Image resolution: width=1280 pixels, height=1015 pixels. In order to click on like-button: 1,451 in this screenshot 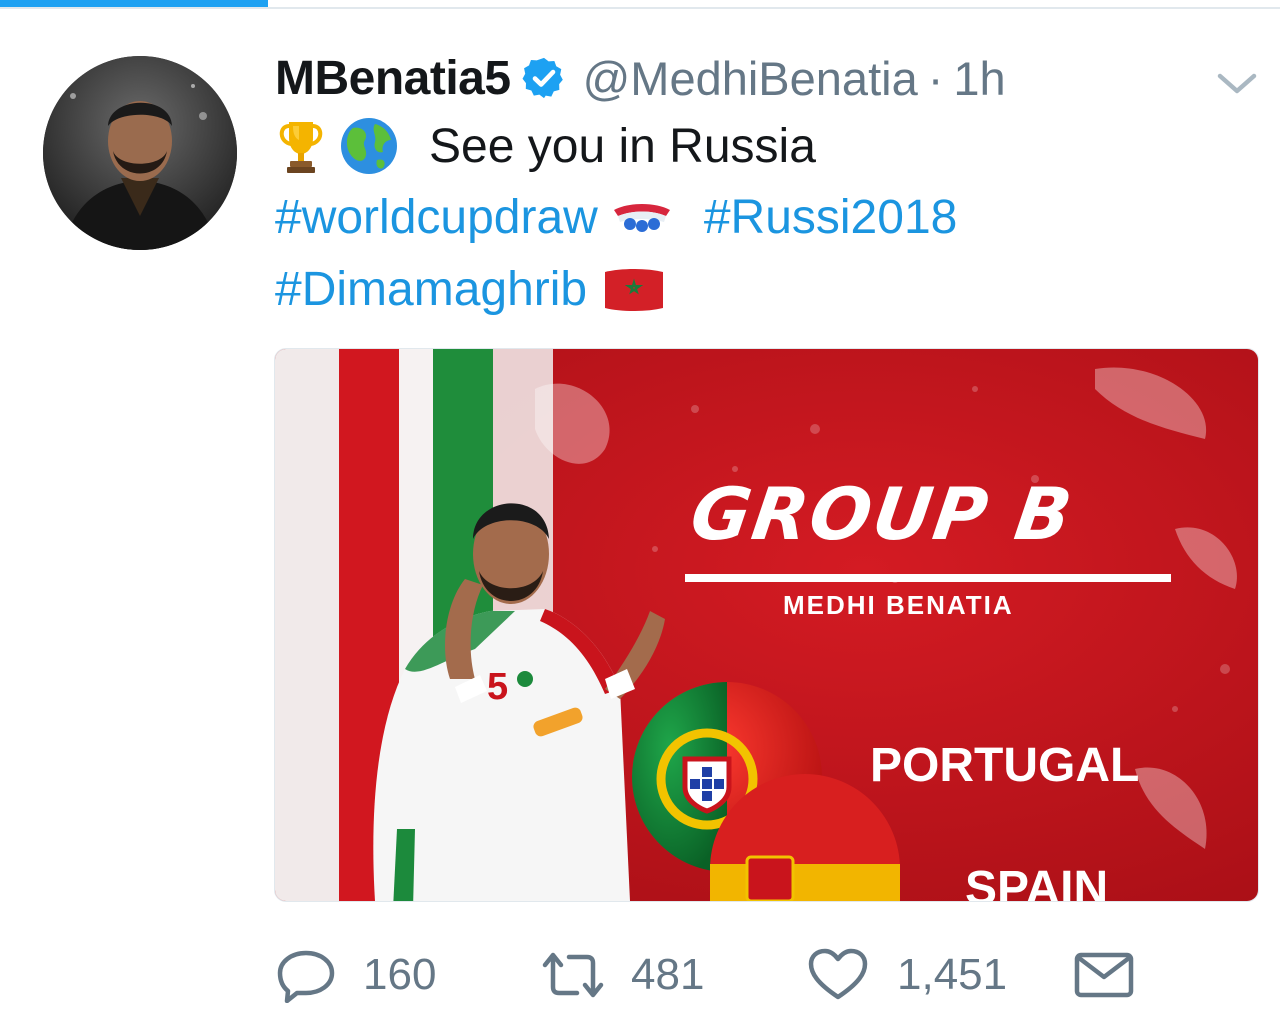, I will do `click(907, 975)`.